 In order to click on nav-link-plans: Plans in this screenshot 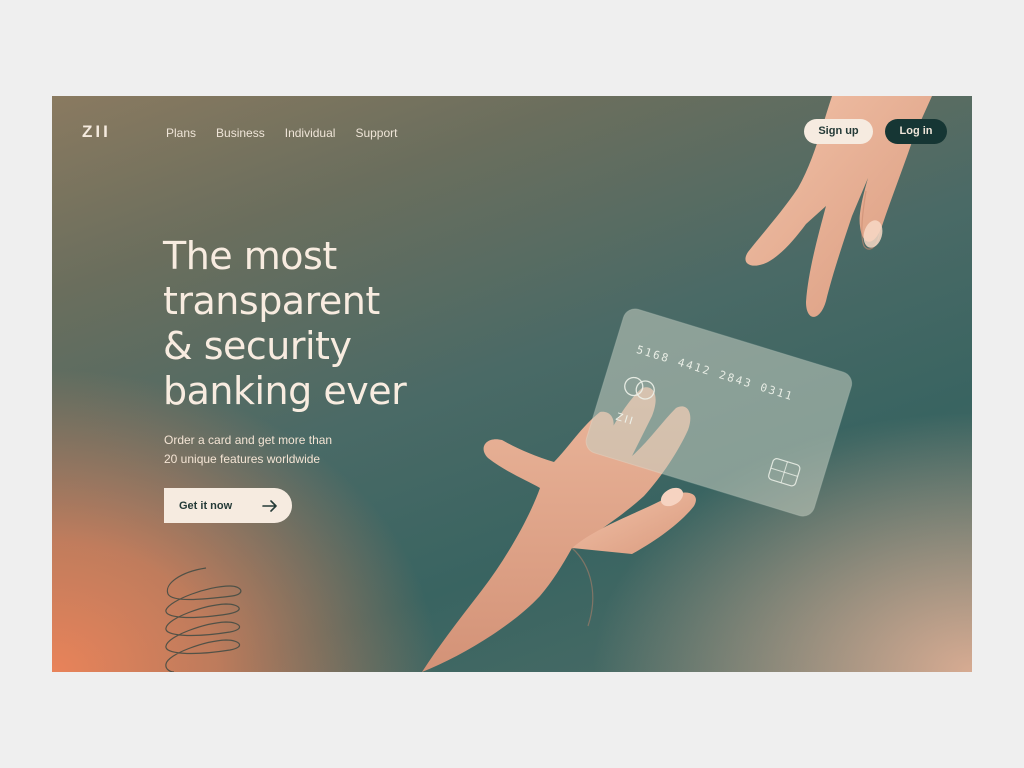, I will do `click(181, 133)`.